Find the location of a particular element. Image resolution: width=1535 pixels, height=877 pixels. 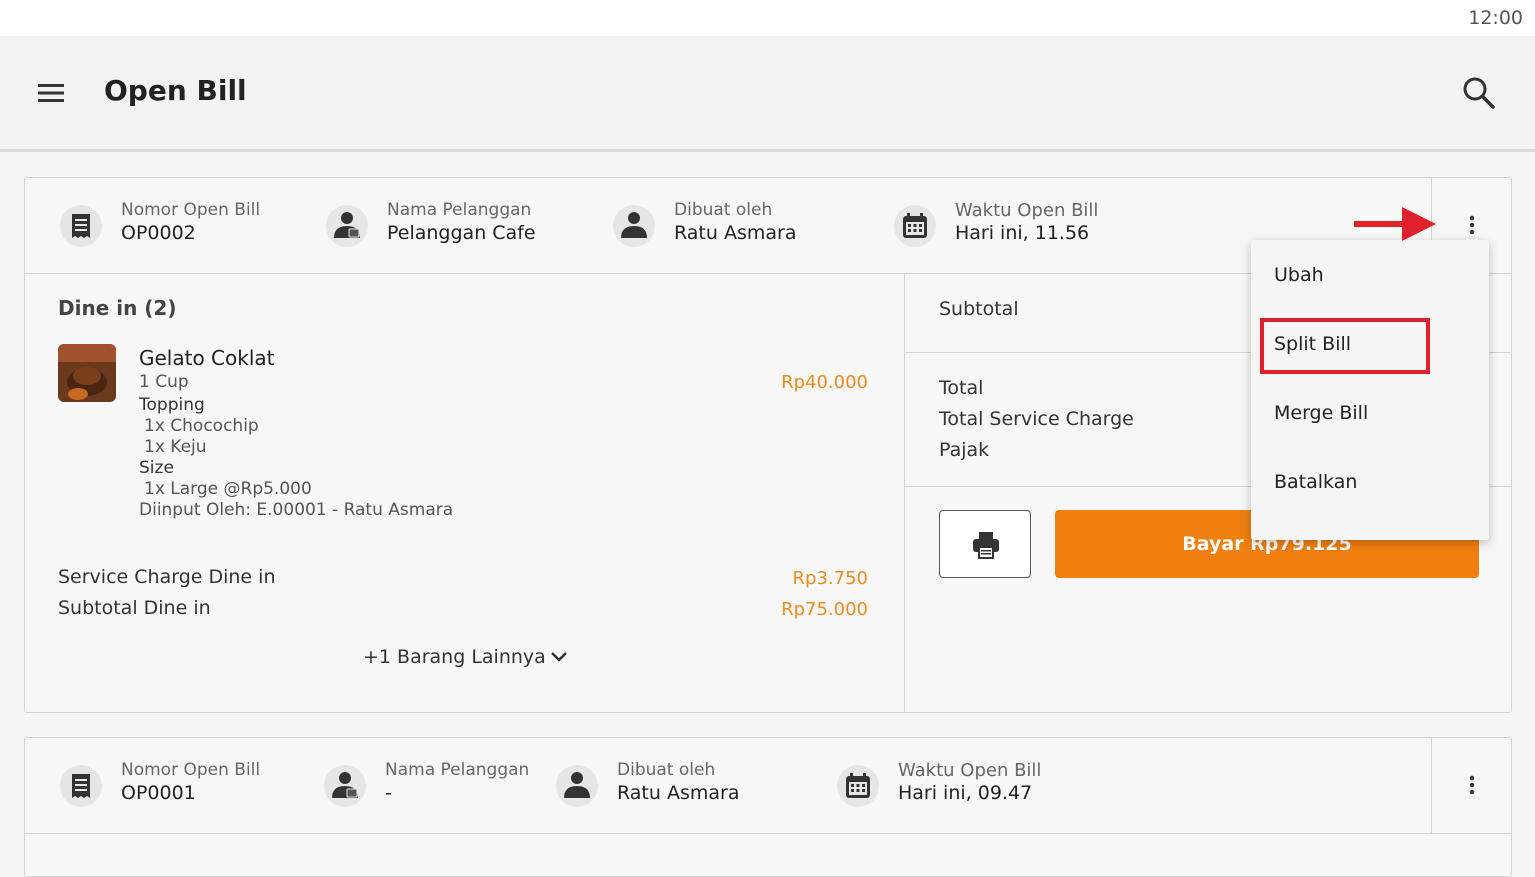

app-bar: Open Bill is located at coordinates (767, 94).